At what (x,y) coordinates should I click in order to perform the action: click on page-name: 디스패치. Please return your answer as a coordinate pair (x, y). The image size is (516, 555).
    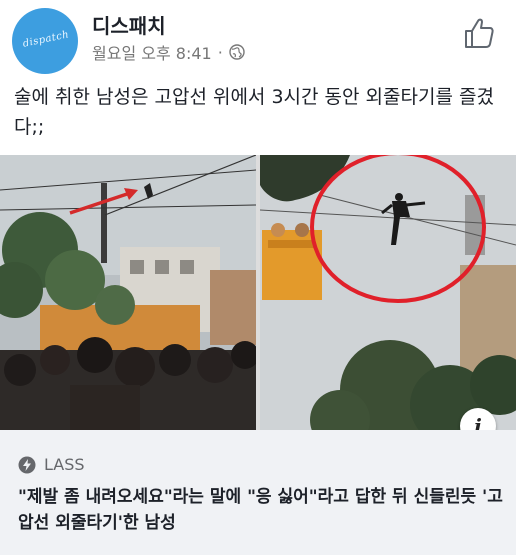
    Looking at the image, I should click on (129, 24).